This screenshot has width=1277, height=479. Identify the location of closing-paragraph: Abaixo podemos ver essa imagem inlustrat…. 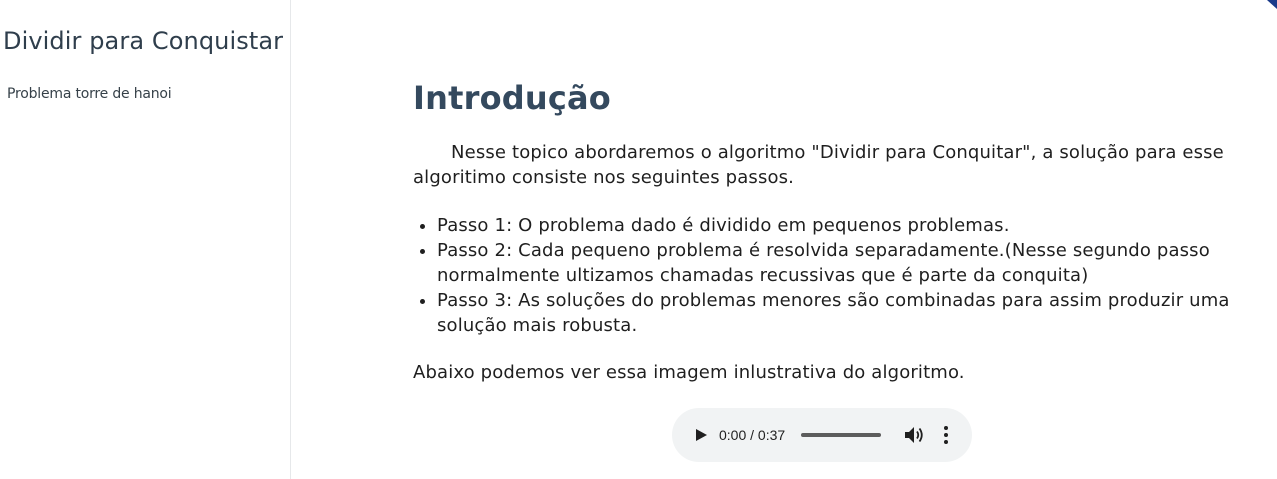
(689, 372).